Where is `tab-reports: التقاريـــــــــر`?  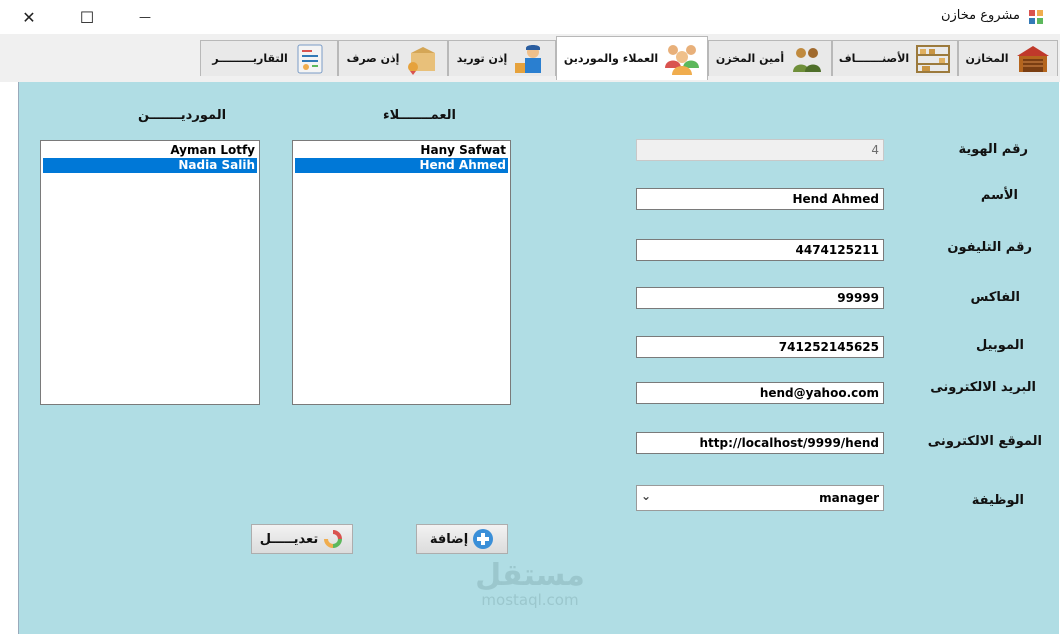
tab-reports: التقاريـــــــــر is located at coordinates (269, 58).